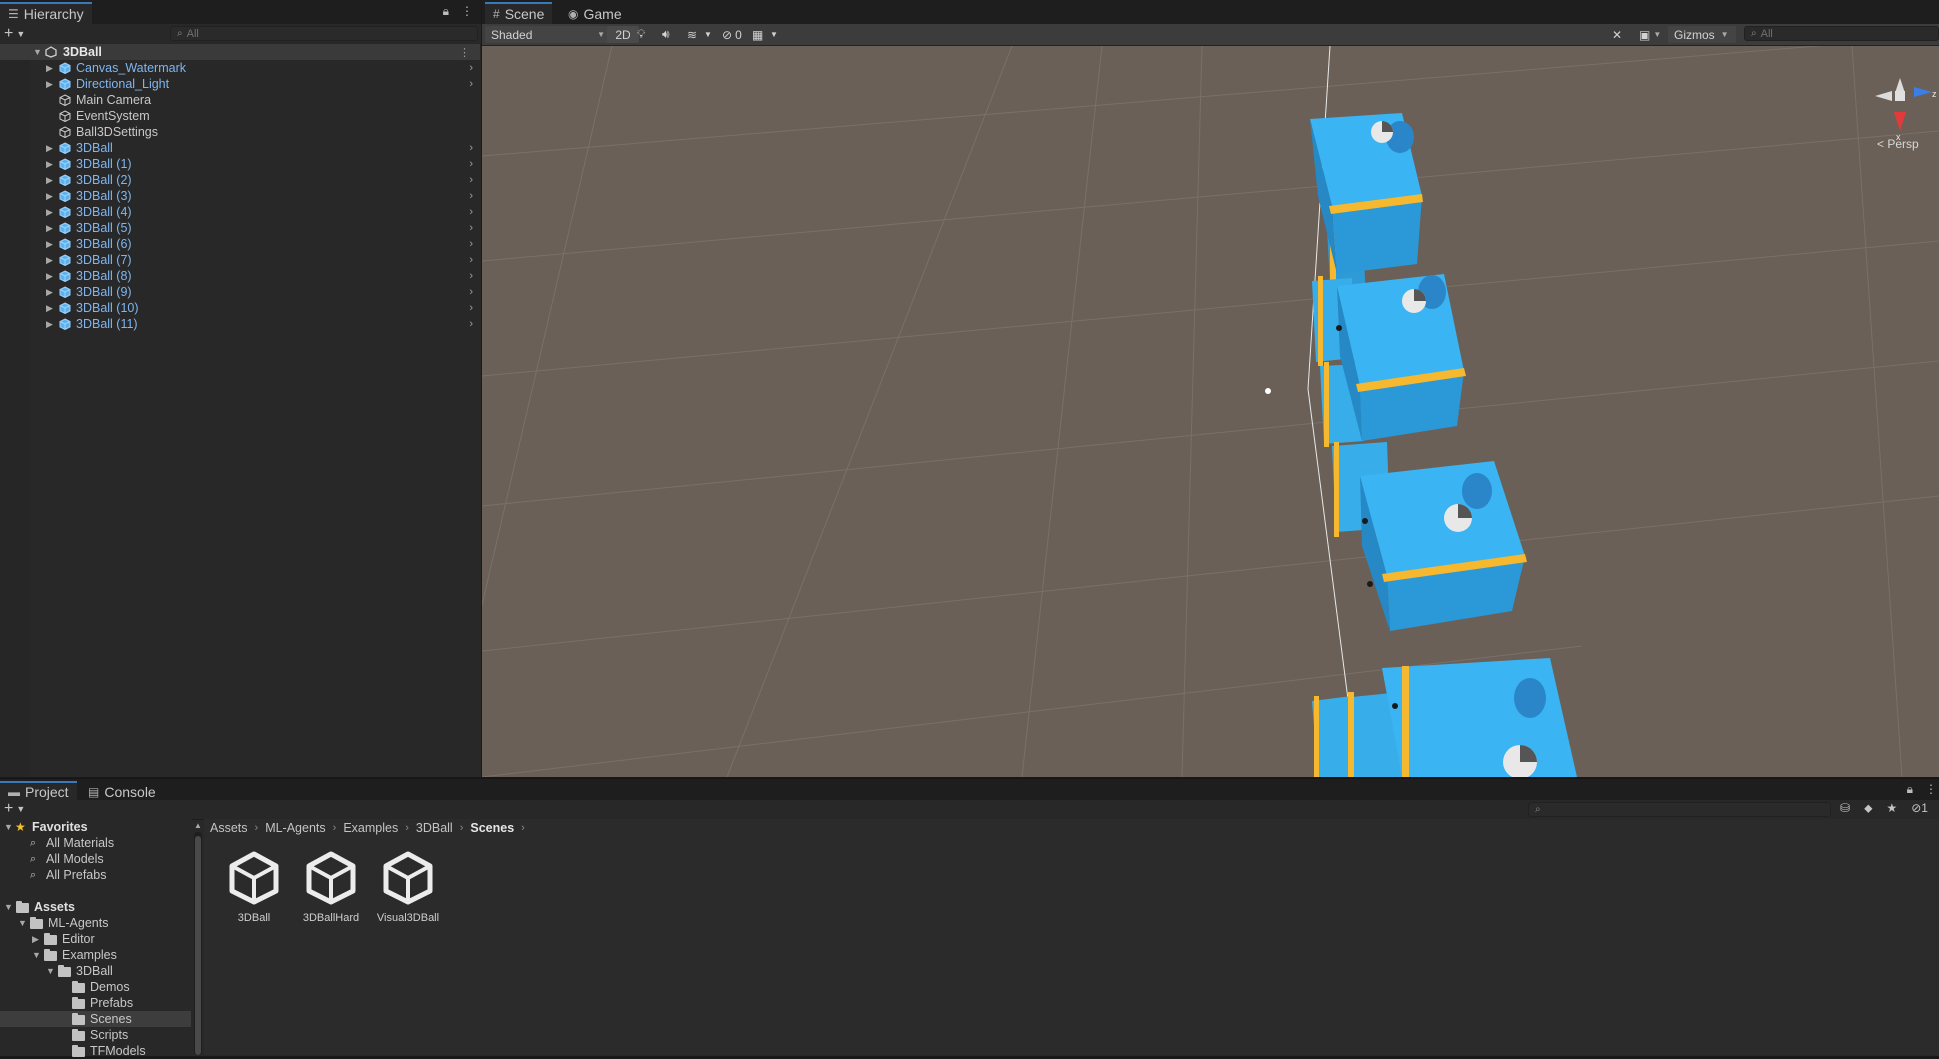 The width and height of the screenshot is (1939, 1059). I want to click on hierarchy-item: ▶ 3DBall (8) ›, so click(240, 276).